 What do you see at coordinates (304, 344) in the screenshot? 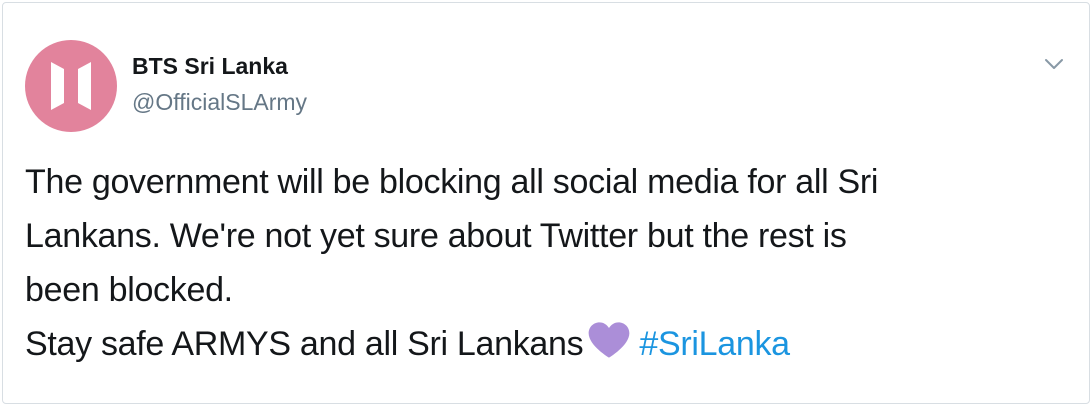
I see `tweet-line-text: Stay safe ARMYS and all Sri Lankans` at bounding box center [304, 344].